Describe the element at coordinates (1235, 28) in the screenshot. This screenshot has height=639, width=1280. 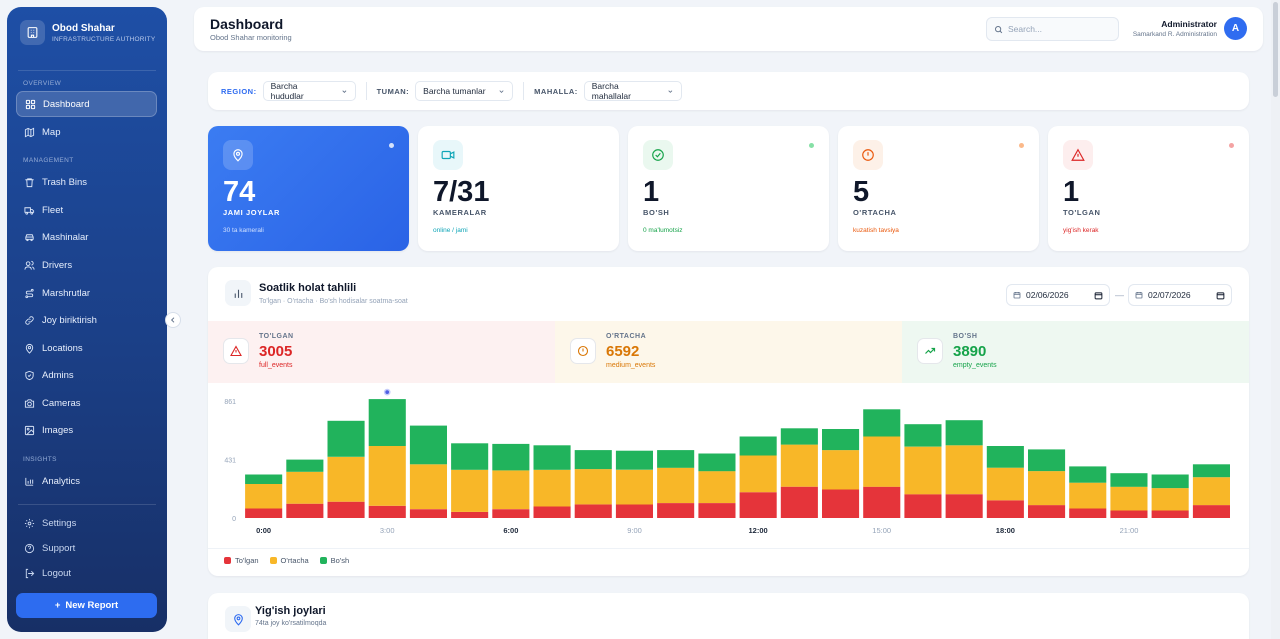
I see `avatar: A` at that location.